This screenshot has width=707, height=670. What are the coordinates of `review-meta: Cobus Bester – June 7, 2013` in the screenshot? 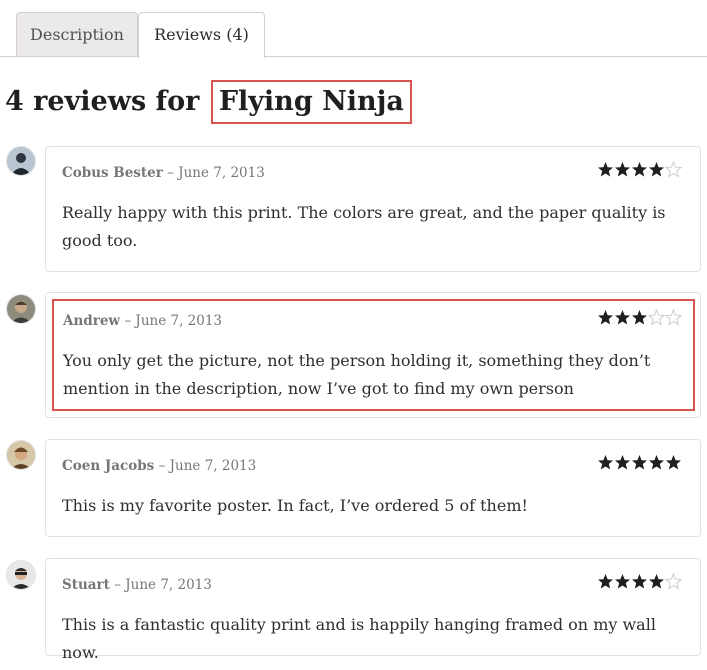 It's located at (163, 173).